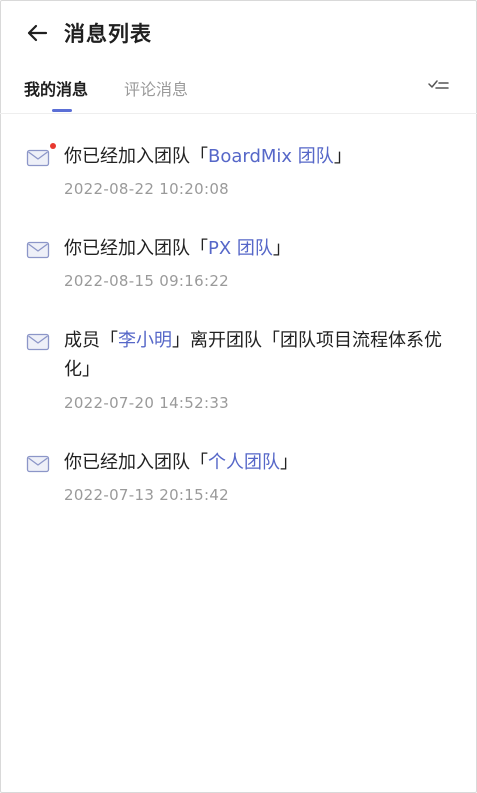  What do you see at coordinates (271, 156) in the screenshot?
I see `team-link: BoardMix 团队` at bounding box center [271, 156].